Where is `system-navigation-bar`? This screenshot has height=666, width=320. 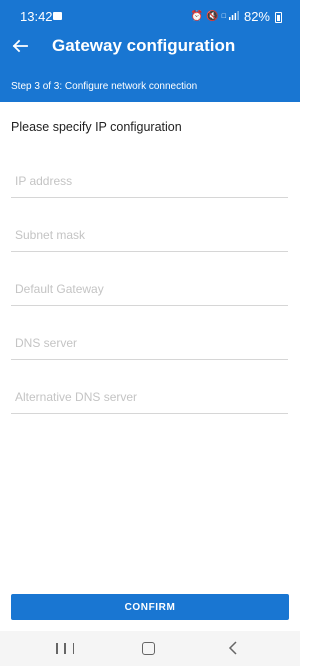
system-navigation-bar is located at coordinates (150, 648).